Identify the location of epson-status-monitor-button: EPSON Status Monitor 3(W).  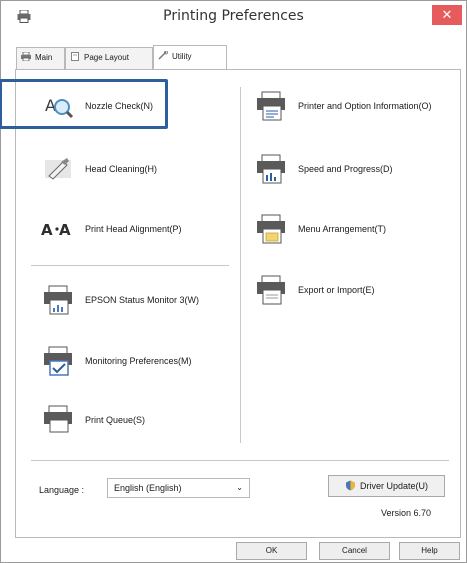
(120, 300).